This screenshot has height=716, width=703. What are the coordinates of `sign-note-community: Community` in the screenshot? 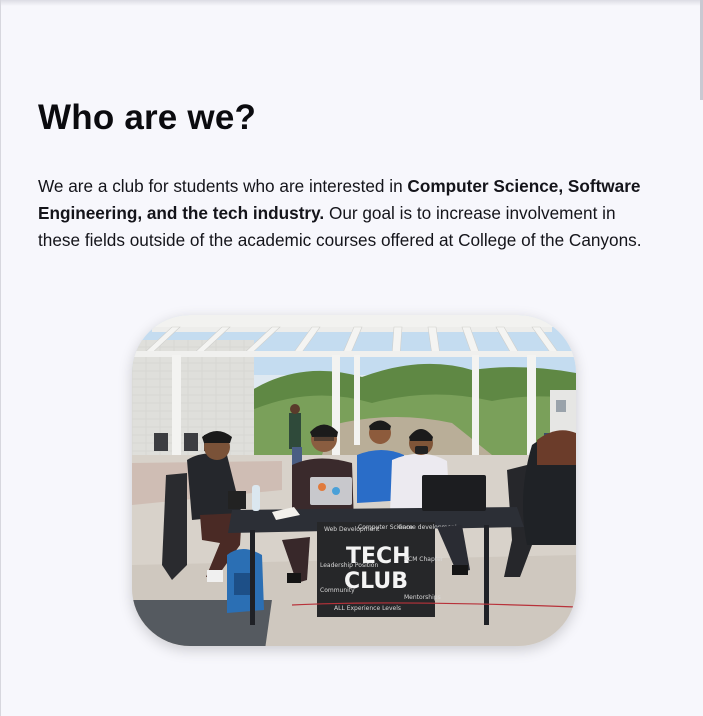 It's located at (337, 590).